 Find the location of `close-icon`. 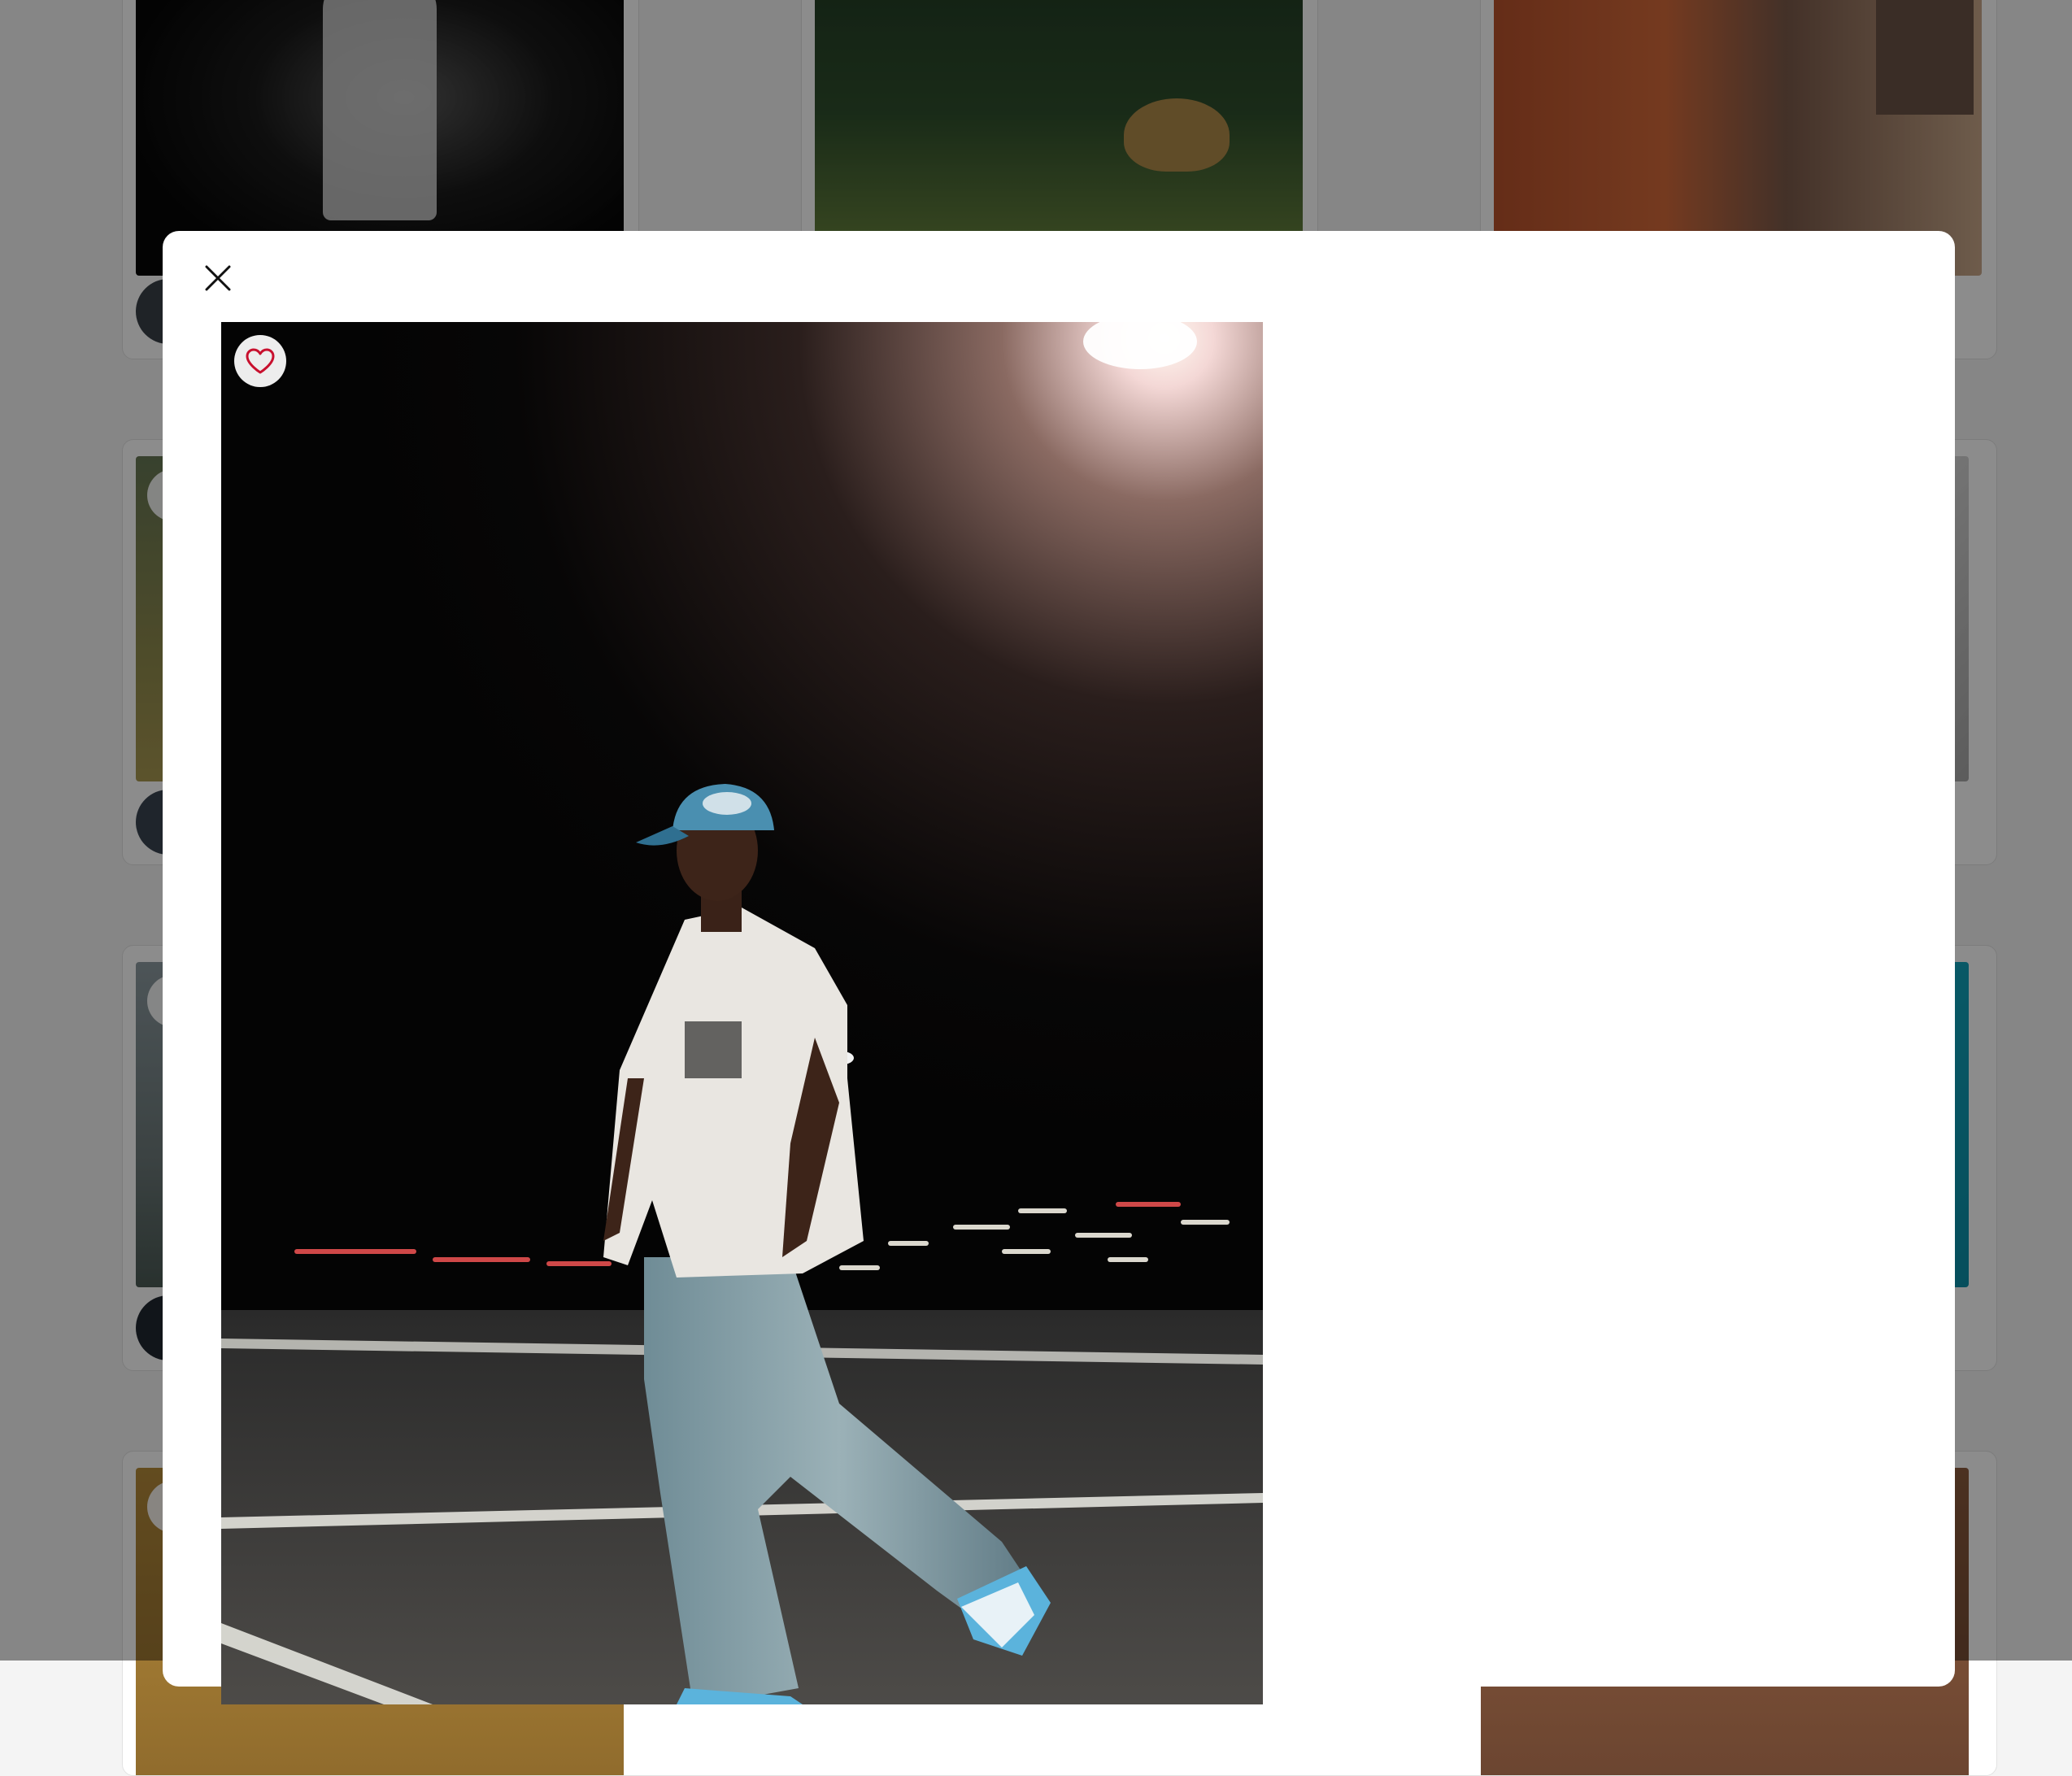

close-icon is located at coordinates (218, 278).